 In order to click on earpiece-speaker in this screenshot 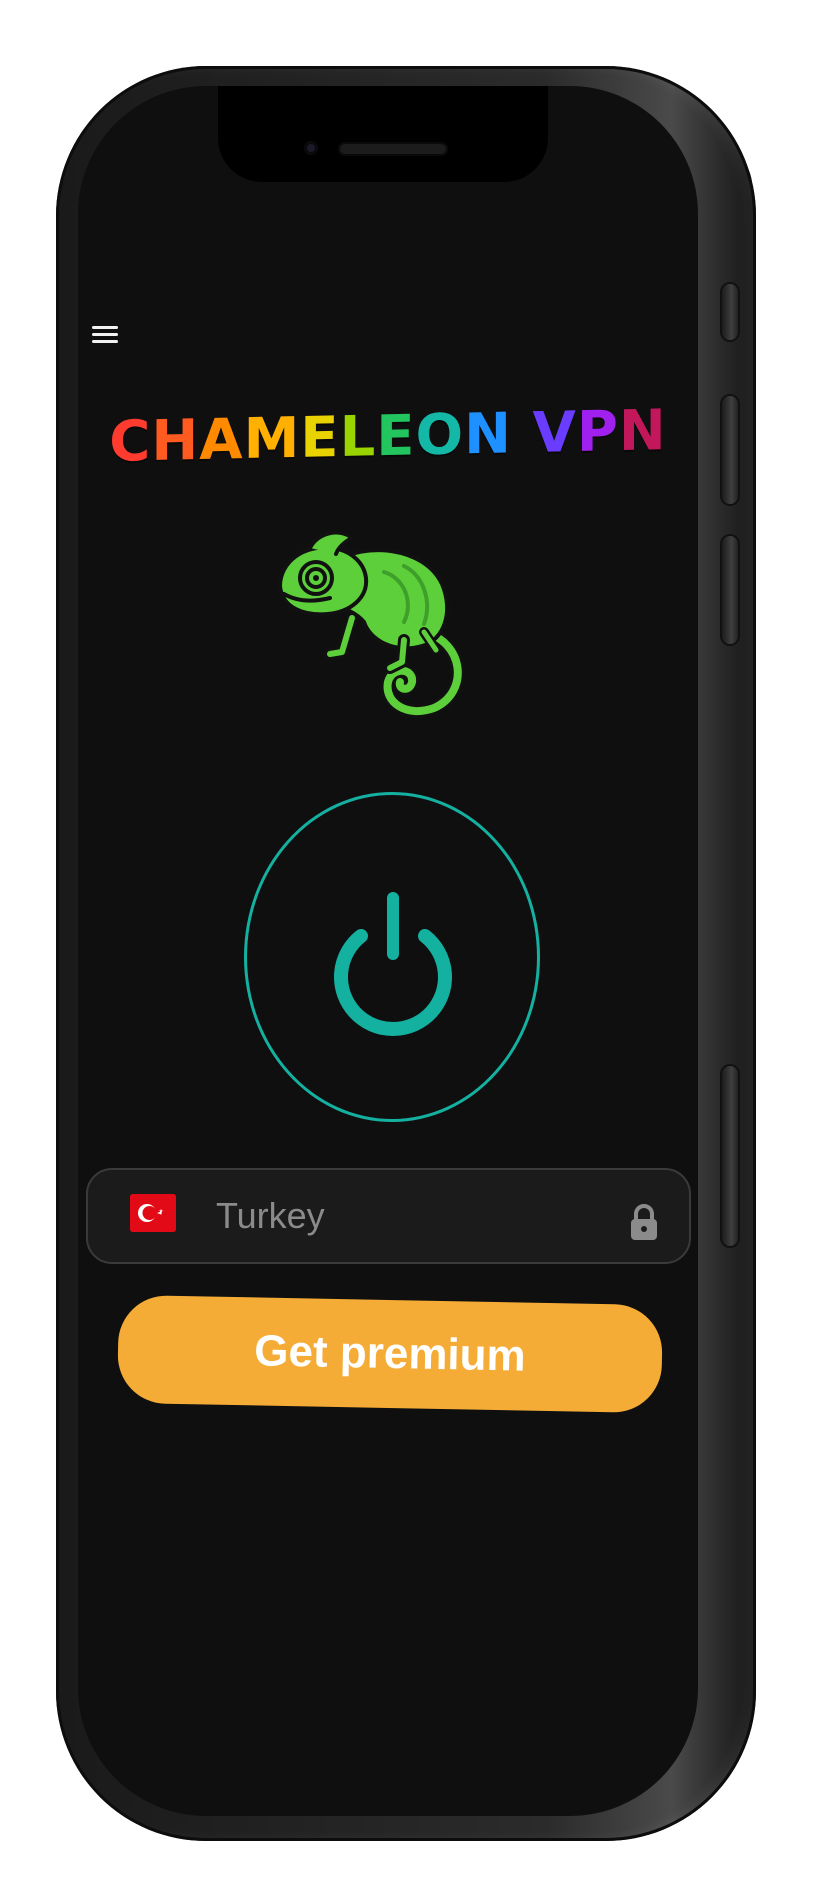, I will do `click(393, 149)`.